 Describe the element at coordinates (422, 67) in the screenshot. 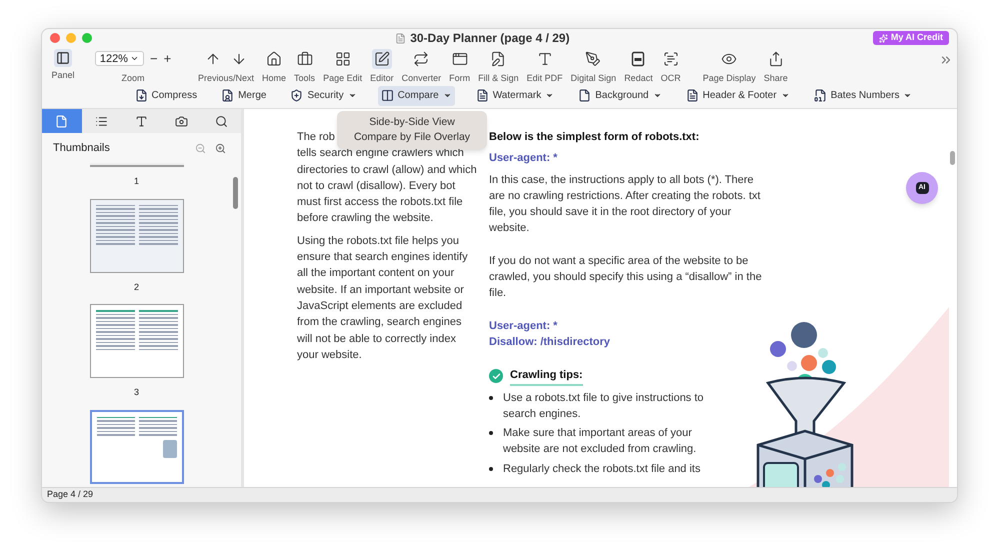

I see `toolbar-button: Converter` at that location.